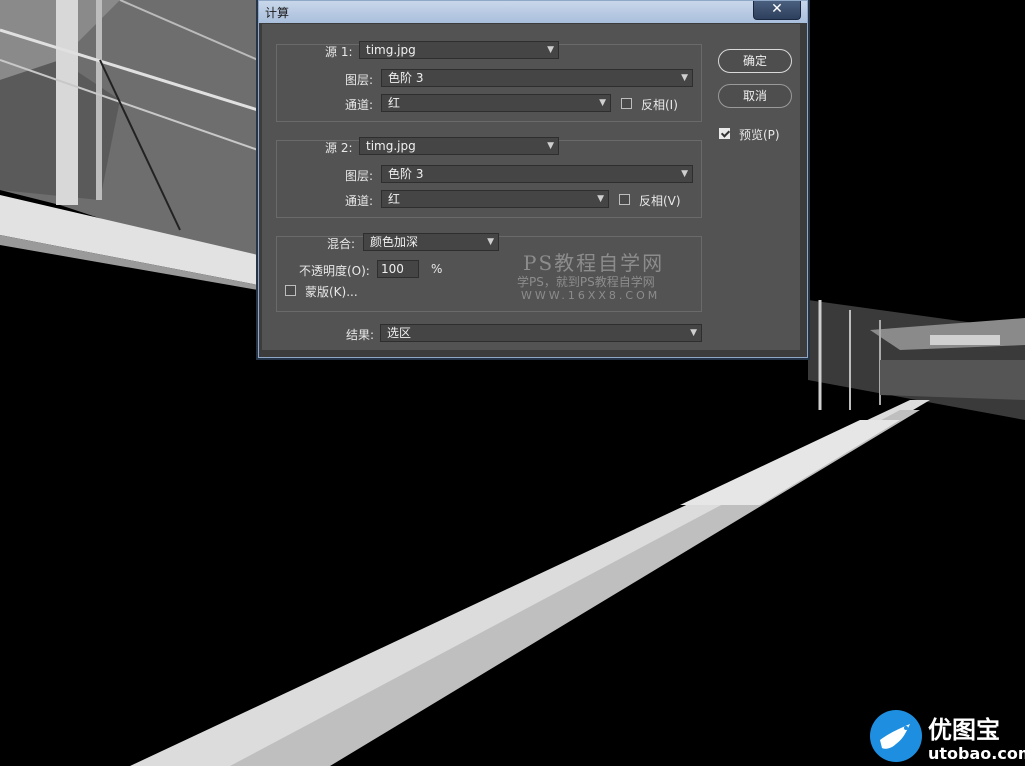  I want to click on blend-mode-value: 颜色加深, so click(394, 242).